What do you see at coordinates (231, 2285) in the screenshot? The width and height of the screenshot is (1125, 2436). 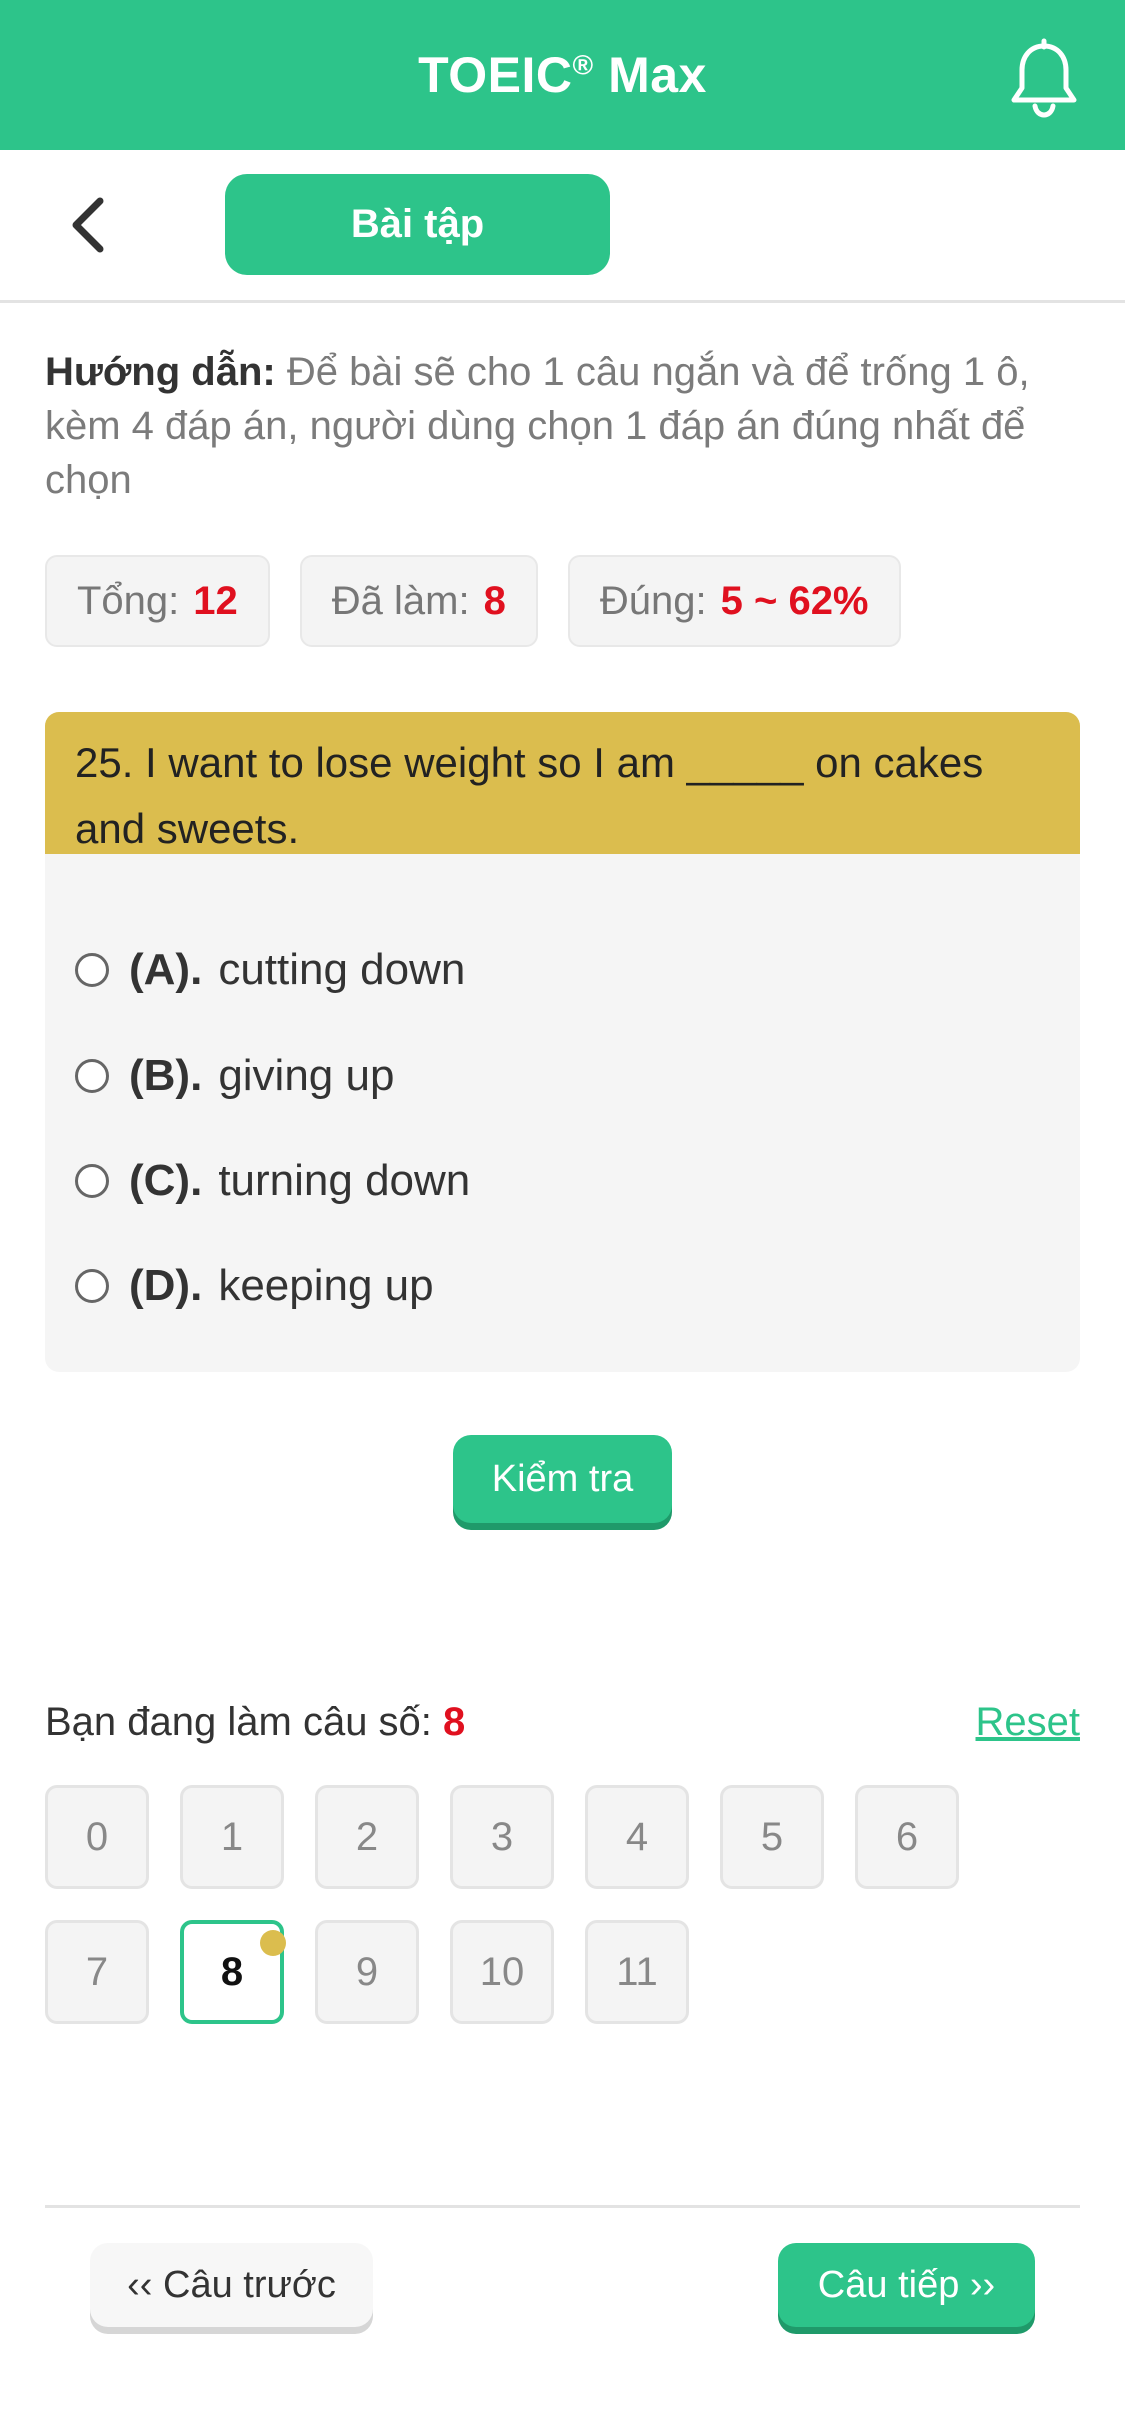 I see `previous-question-button: ‹‹ Câu trước` at bounding box center [231, 2285].